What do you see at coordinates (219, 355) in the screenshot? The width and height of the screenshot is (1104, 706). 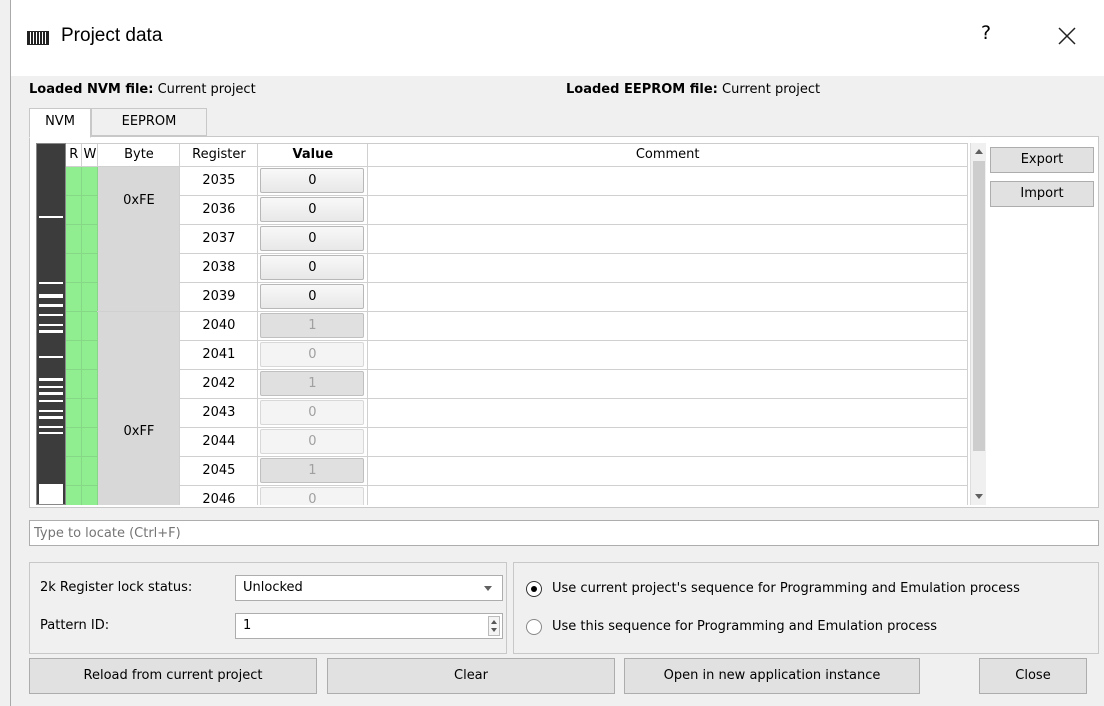 I see `register-cell: 2041` at bounding box center [219, 355].